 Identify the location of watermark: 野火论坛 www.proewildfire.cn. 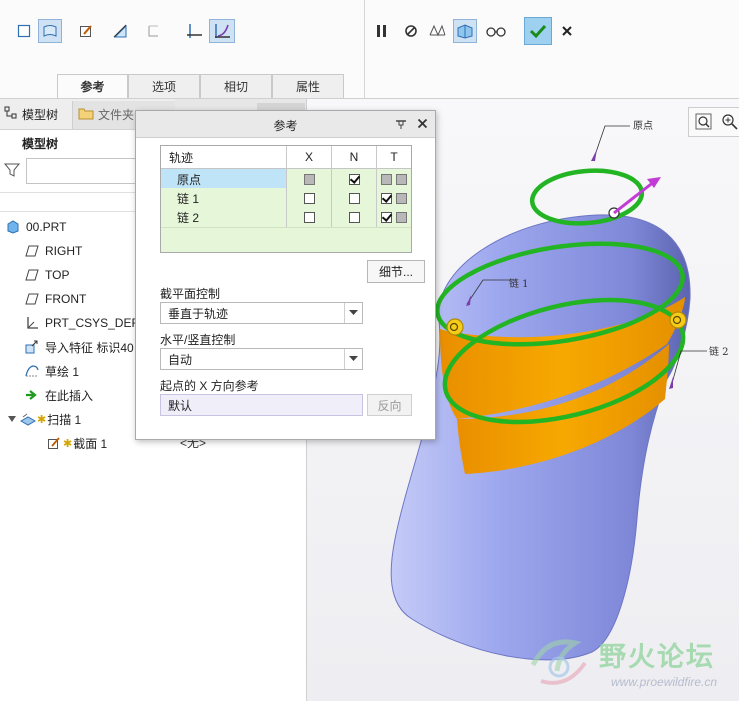
(633, 665).